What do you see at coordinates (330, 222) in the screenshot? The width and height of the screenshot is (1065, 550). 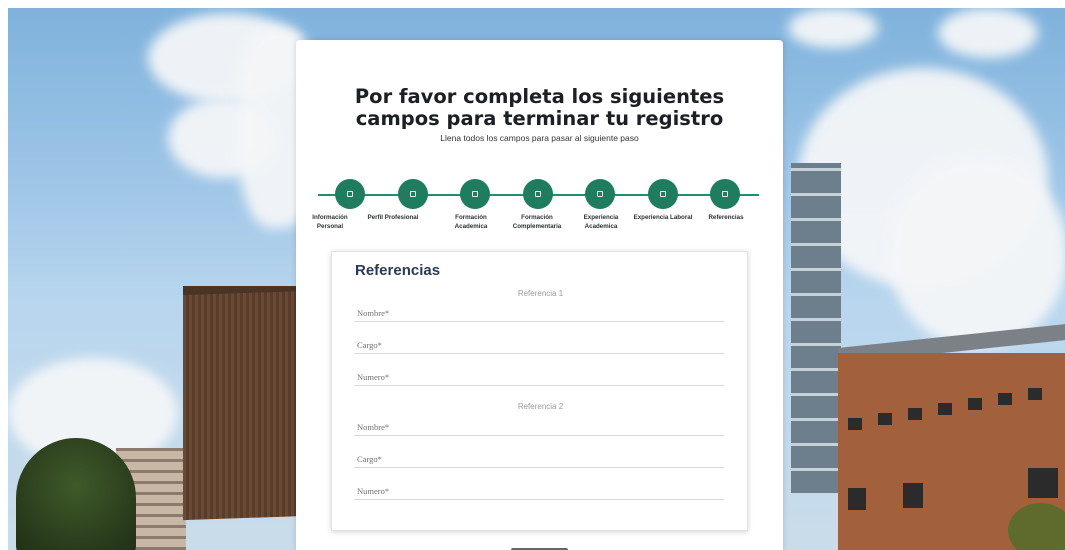 I see `step-label: Información Personal` at bounding box center [330, 222].